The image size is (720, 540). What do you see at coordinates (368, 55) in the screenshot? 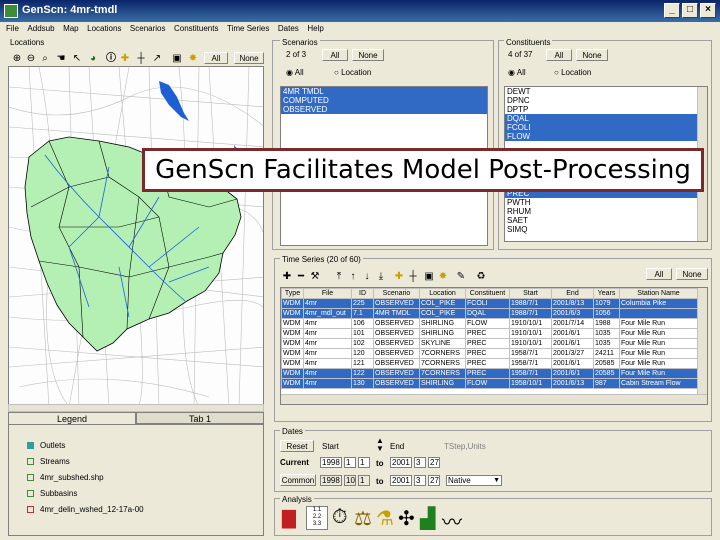
I see `scenarios-none-button: None` at bounding box center [368, 55].